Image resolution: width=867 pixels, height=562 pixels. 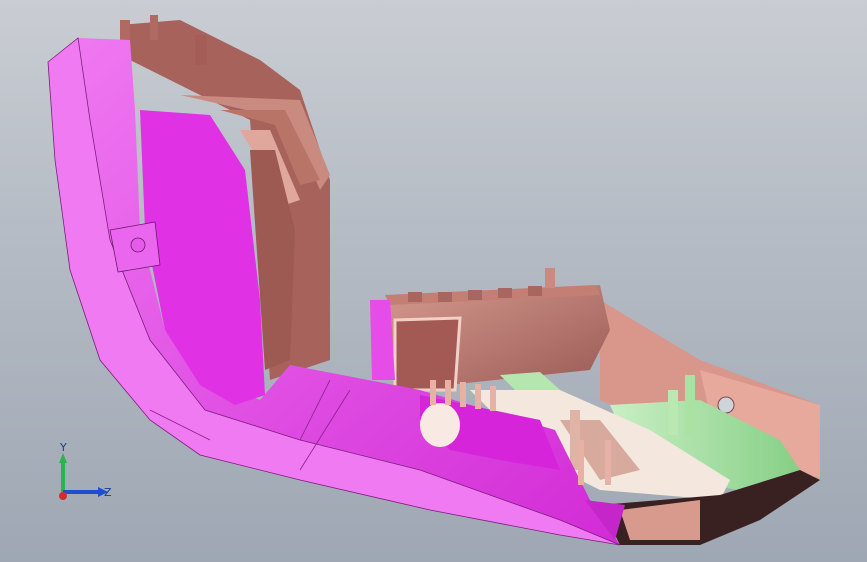 What do you see at coordinates (63, 447) in the screenshot?
I see `y-axis-label: Y` at bounding box center [63, 447].